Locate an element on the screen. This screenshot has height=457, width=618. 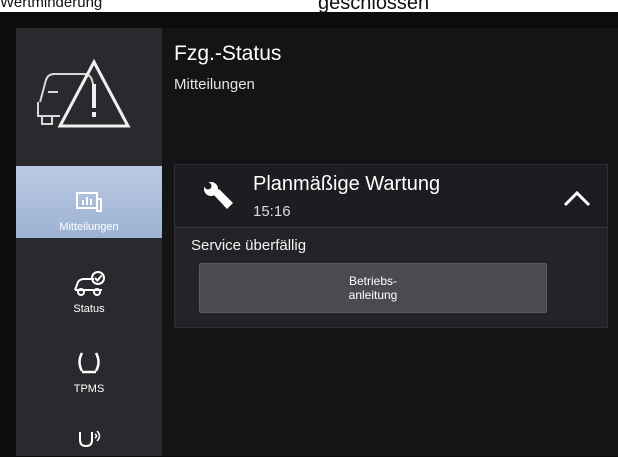
messages-icon is located at coordinates (89, 204).